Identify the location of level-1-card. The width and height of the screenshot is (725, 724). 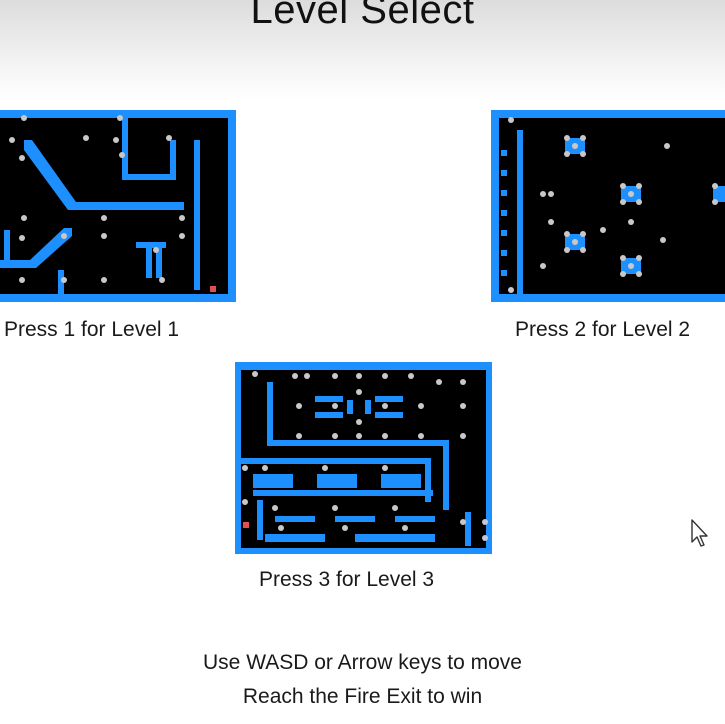
(118, 206).